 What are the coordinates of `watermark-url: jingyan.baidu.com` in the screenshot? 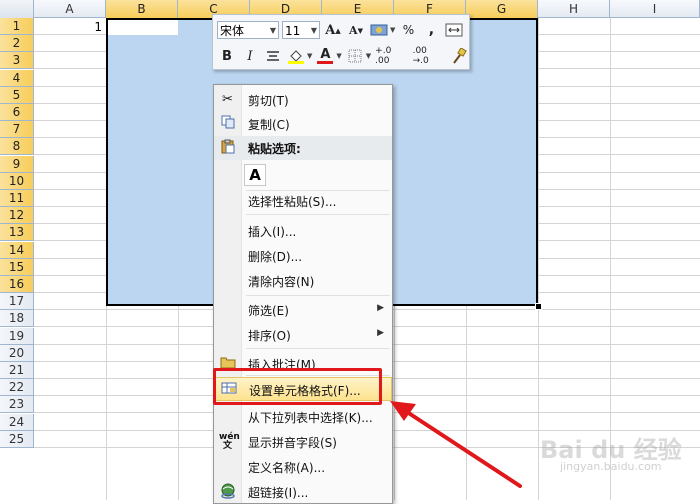 It's located at (611, 466).